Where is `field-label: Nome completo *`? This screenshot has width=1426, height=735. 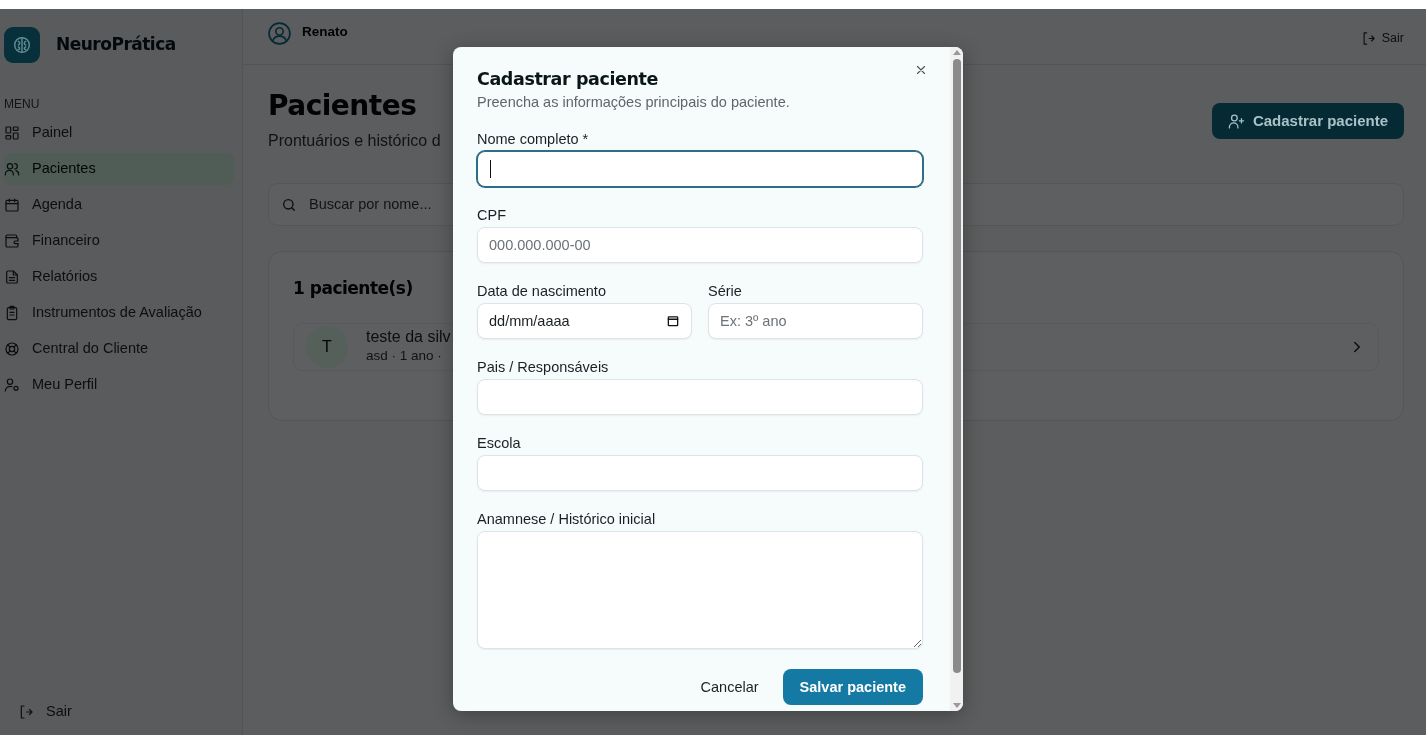
field-label: Nome completo * is located at coordinates (533, 140).